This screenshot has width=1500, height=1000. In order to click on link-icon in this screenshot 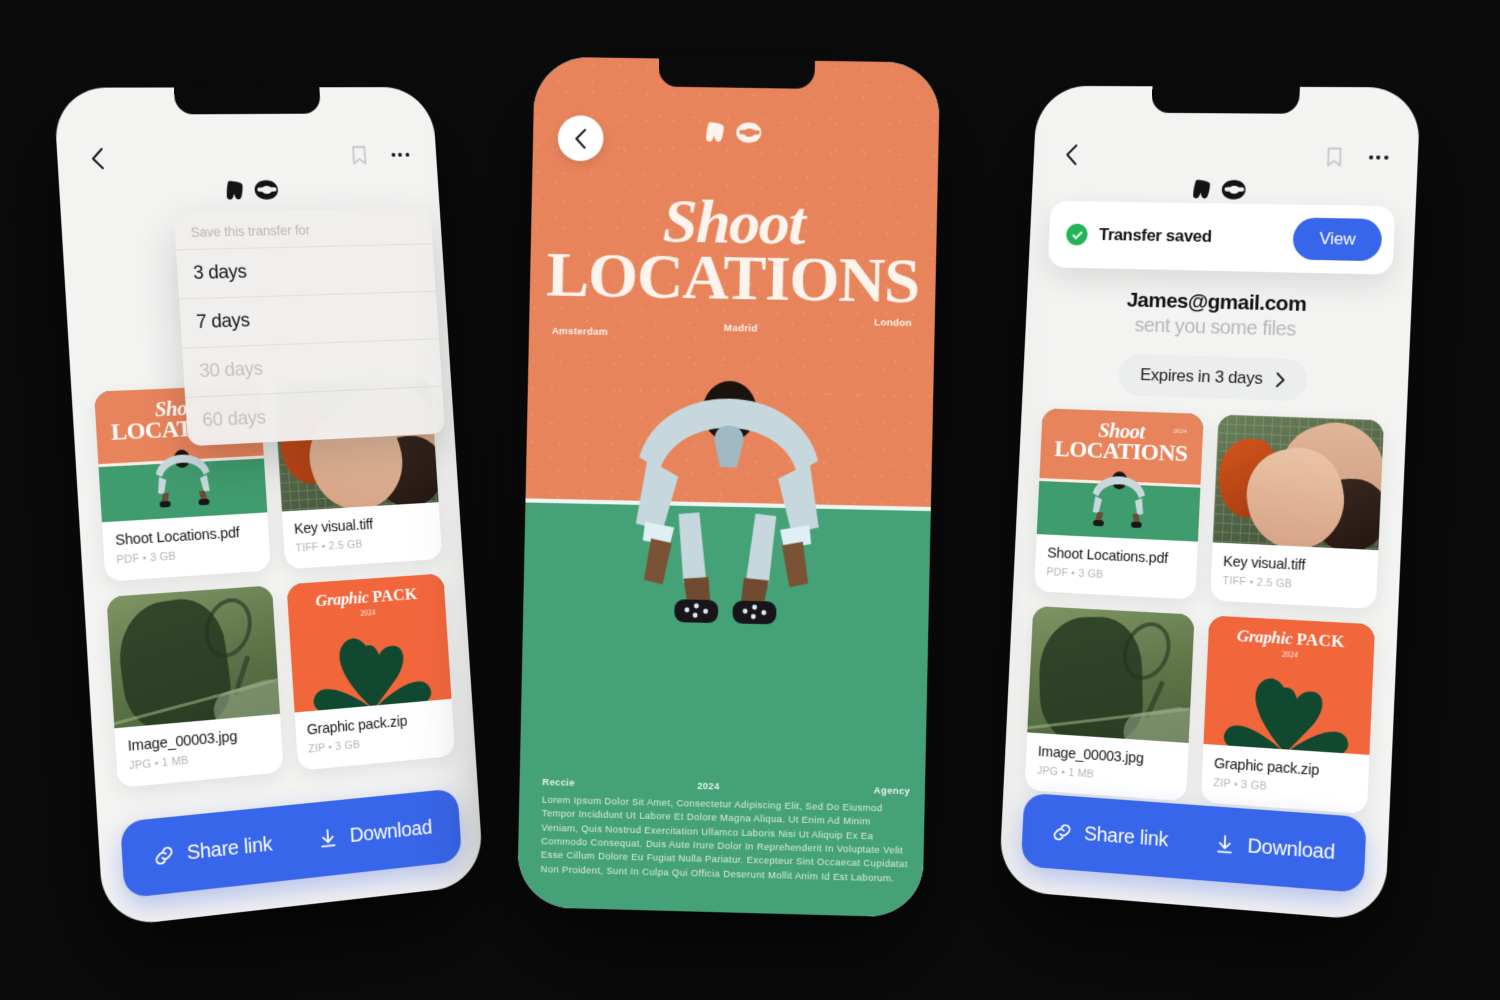, I will do `click(164, 855)`.